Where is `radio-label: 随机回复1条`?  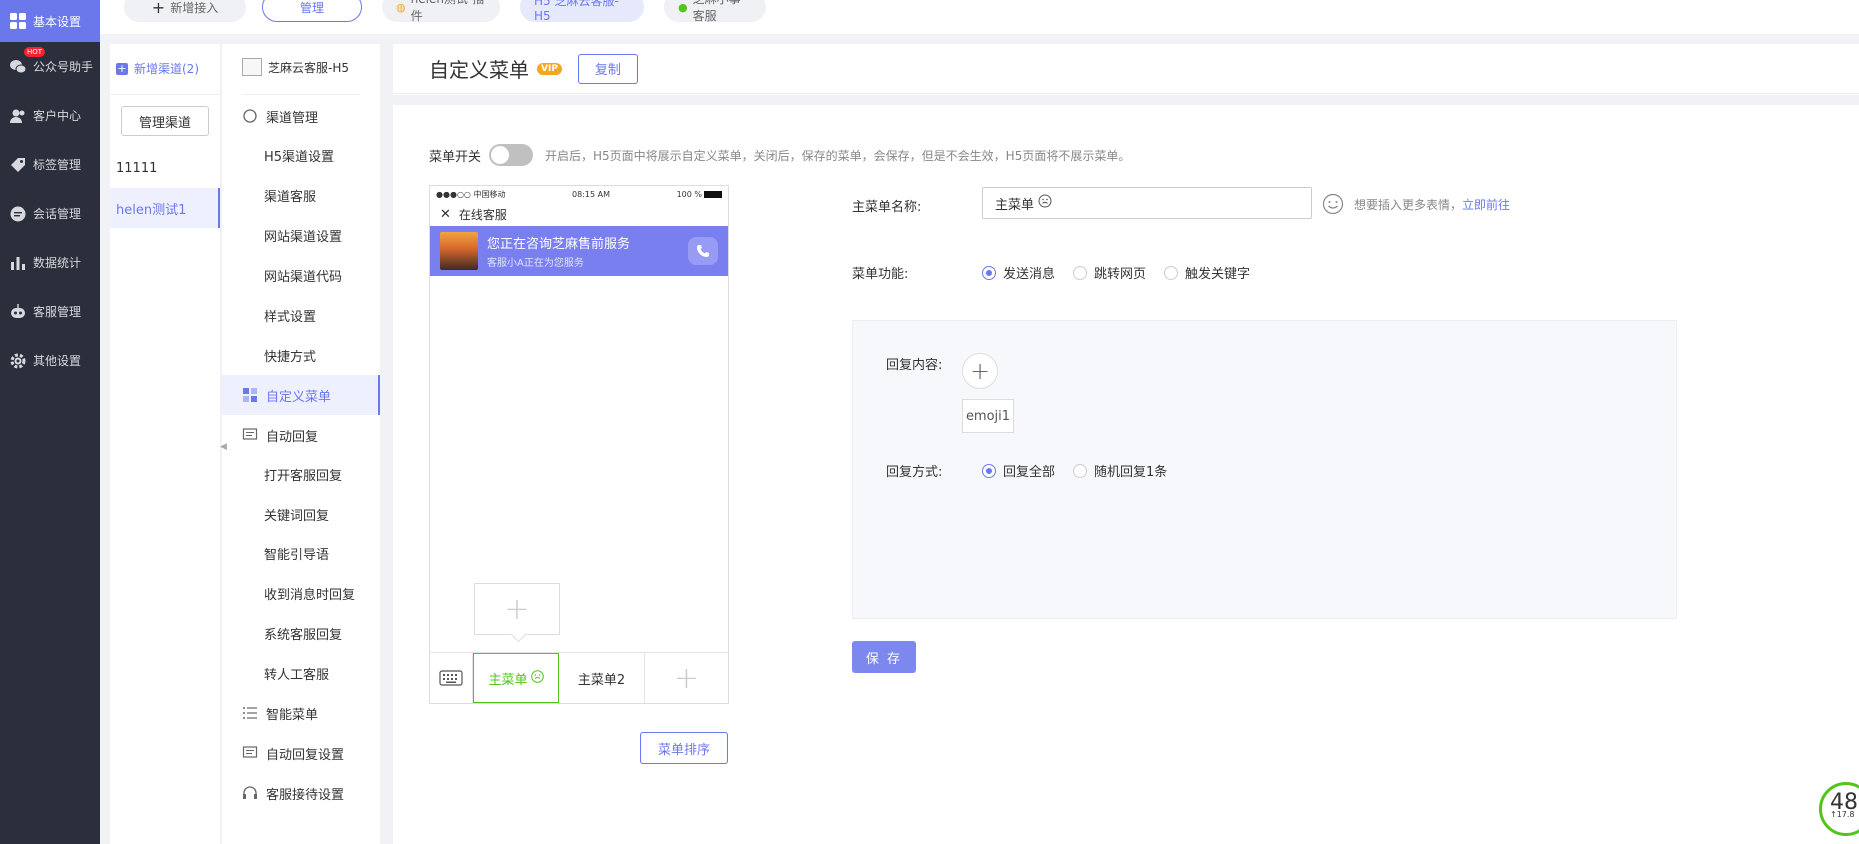
radio-label: 随机回复1条 is located at coordinates (1131, 472).